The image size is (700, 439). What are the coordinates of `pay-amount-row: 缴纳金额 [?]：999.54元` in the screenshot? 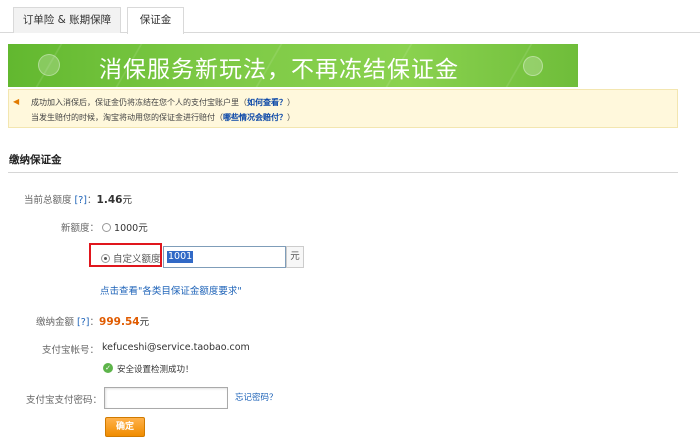 It's located at (93, 322).